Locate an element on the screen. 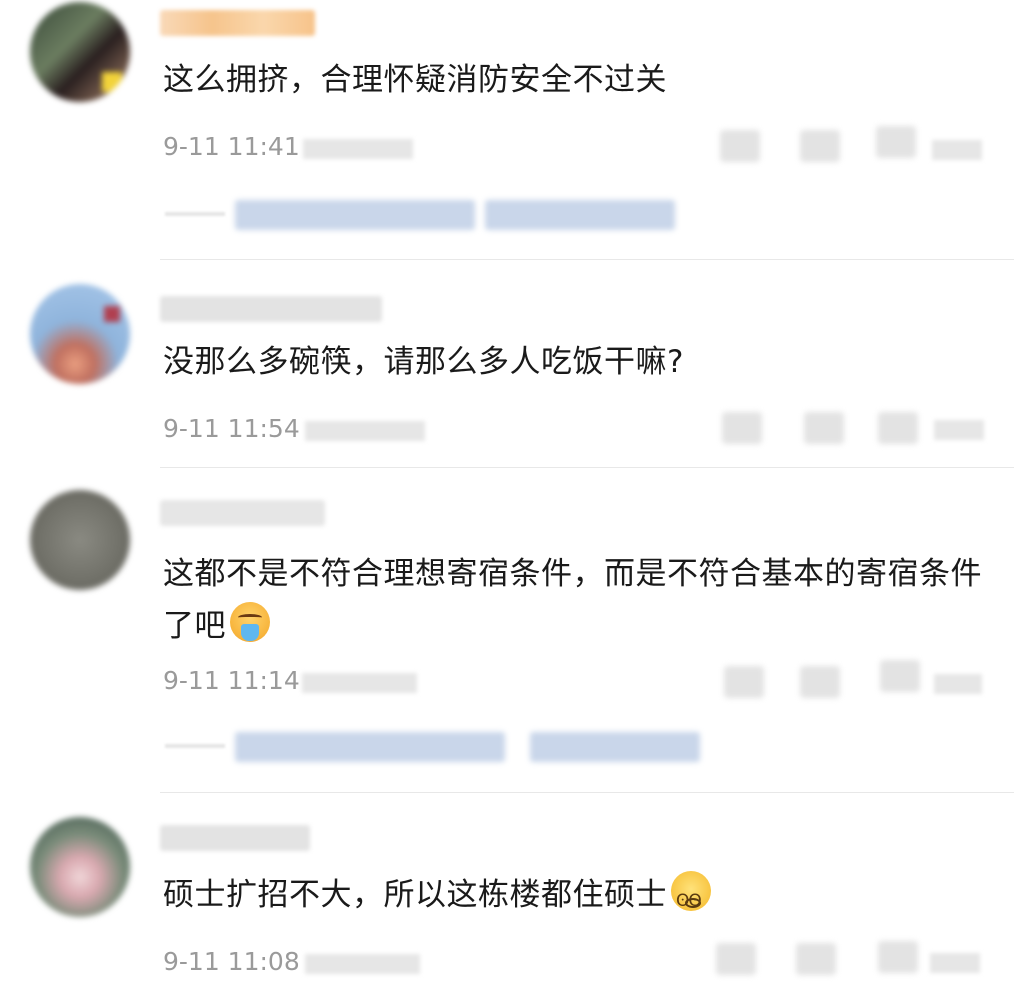 This screenshot has width=1014, height=993. dizzy-emoji is located at coordinates (691, 899).